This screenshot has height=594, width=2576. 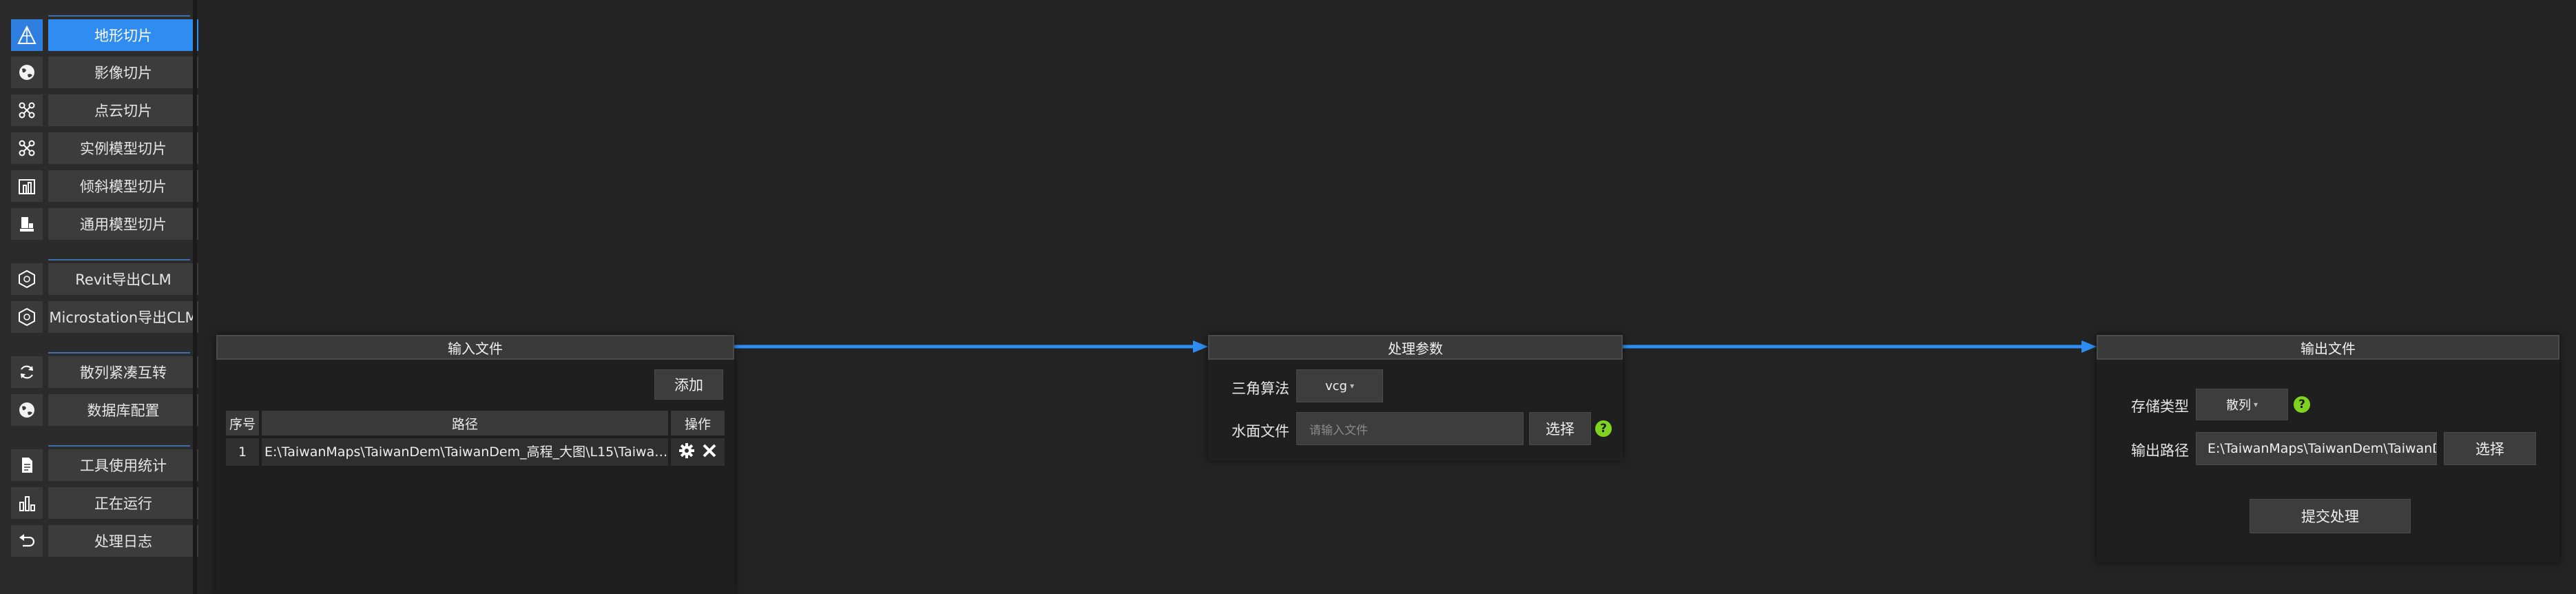 What do you see at coordinates (123, 541) in the screenshot?
I see `sidebar-item-label: 处理日志` at bounding box center [123, 541].